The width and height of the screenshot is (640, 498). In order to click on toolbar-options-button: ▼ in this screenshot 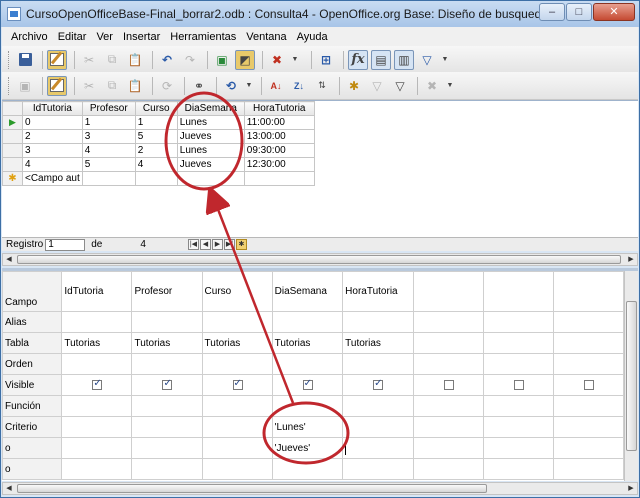, I will do `click(295, 60)`.